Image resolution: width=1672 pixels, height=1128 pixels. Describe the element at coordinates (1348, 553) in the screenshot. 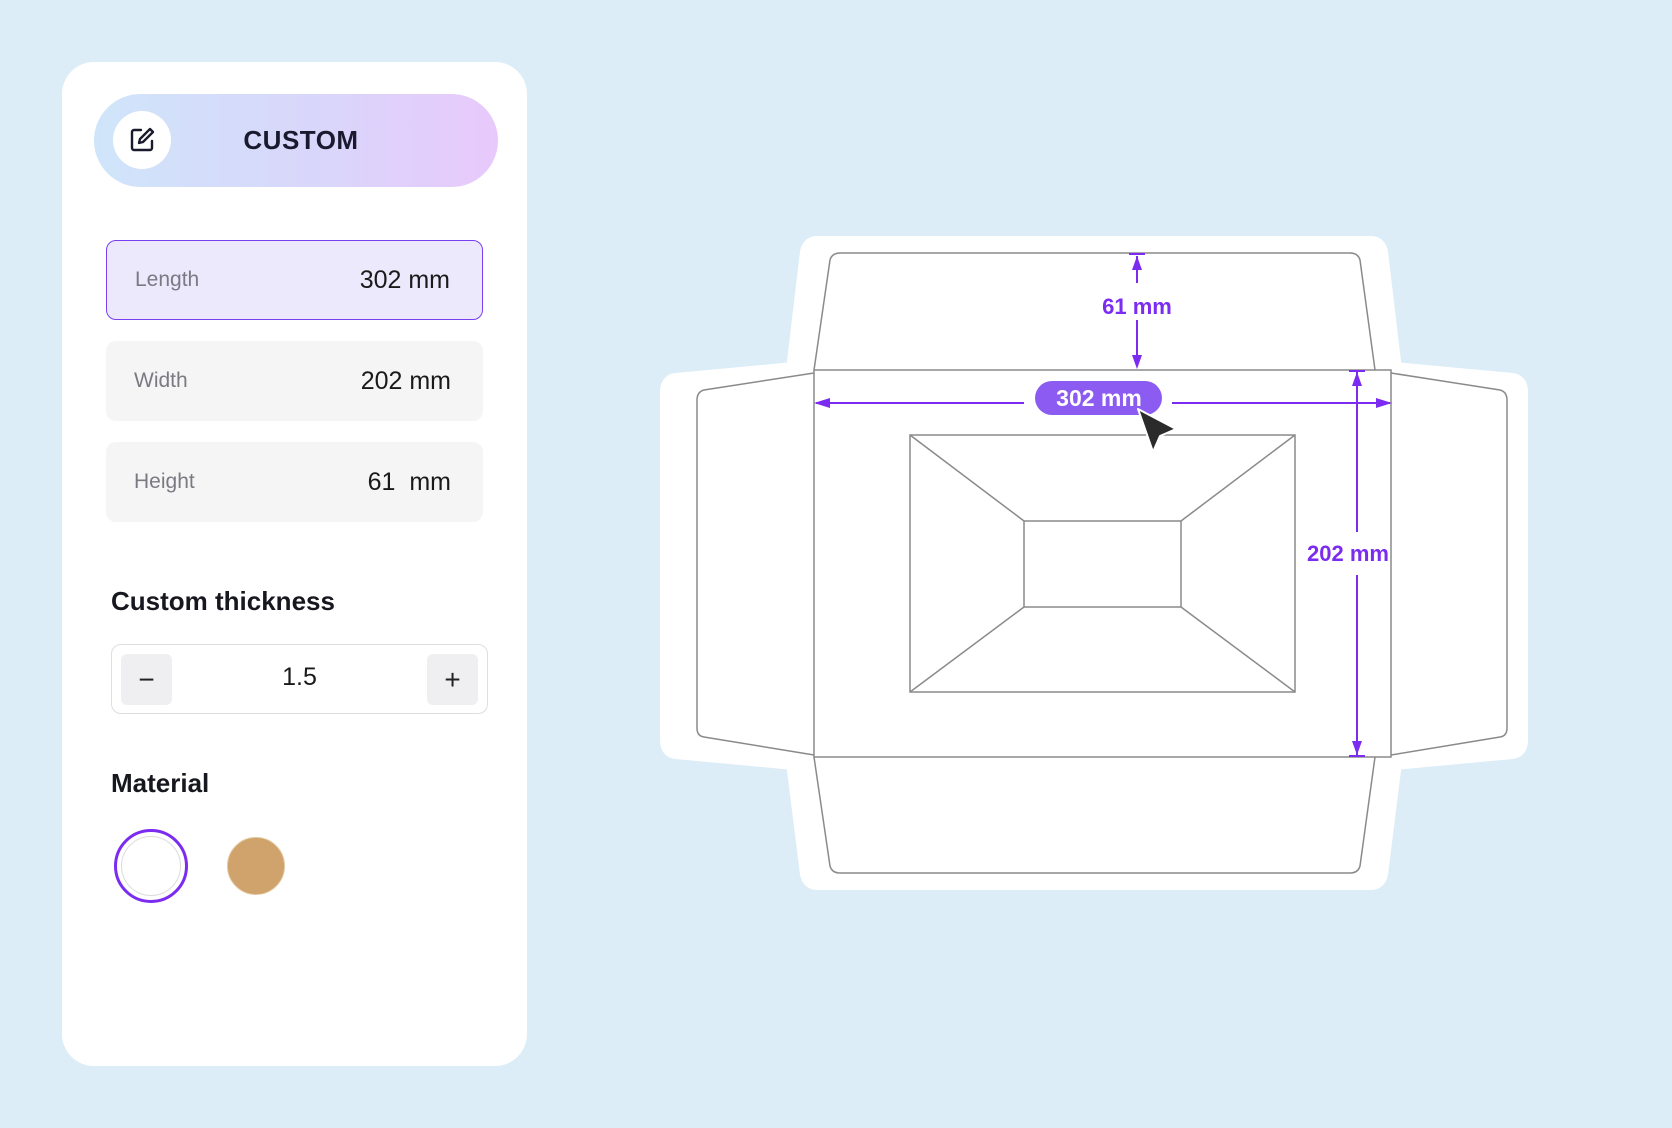

I see `width-dimension-label: 202 mm` at that location.